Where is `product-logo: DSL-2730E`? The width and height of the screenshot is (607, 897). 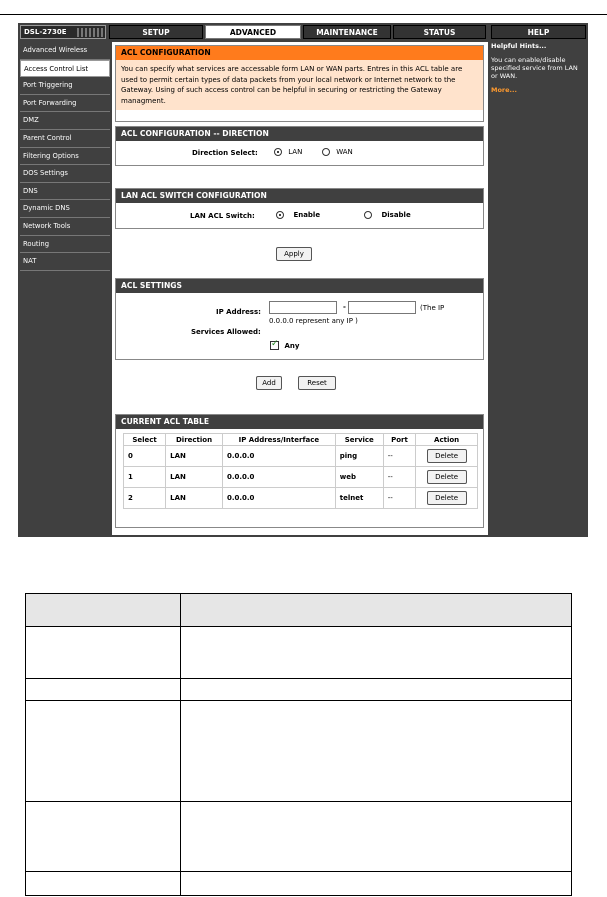
product-logo: DSL-2730E is located at coordinates (63, 32).